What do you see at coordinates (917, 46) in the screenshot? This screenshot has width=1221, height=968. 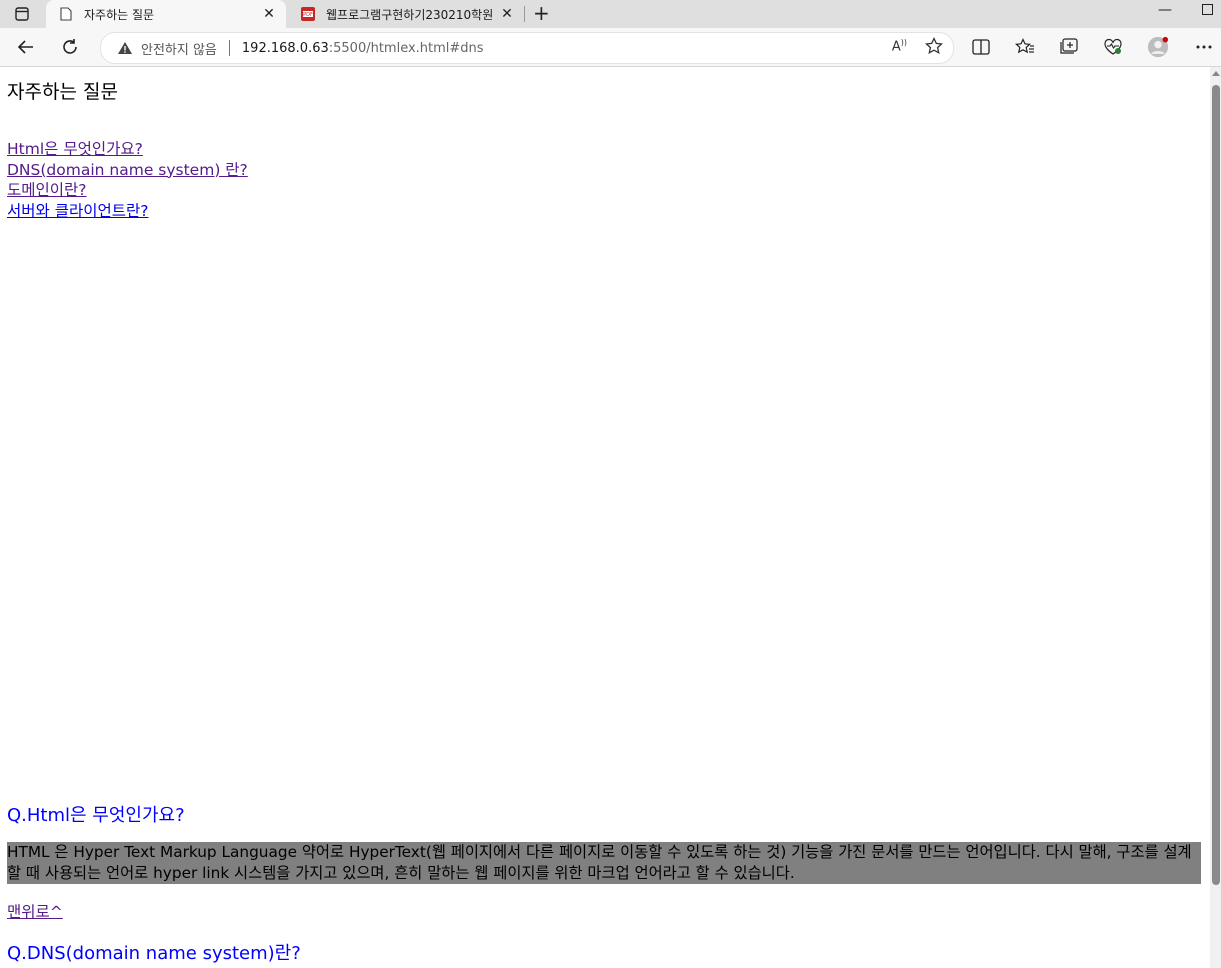 I see `address-actions: A))` at bounding box center [917, 46].